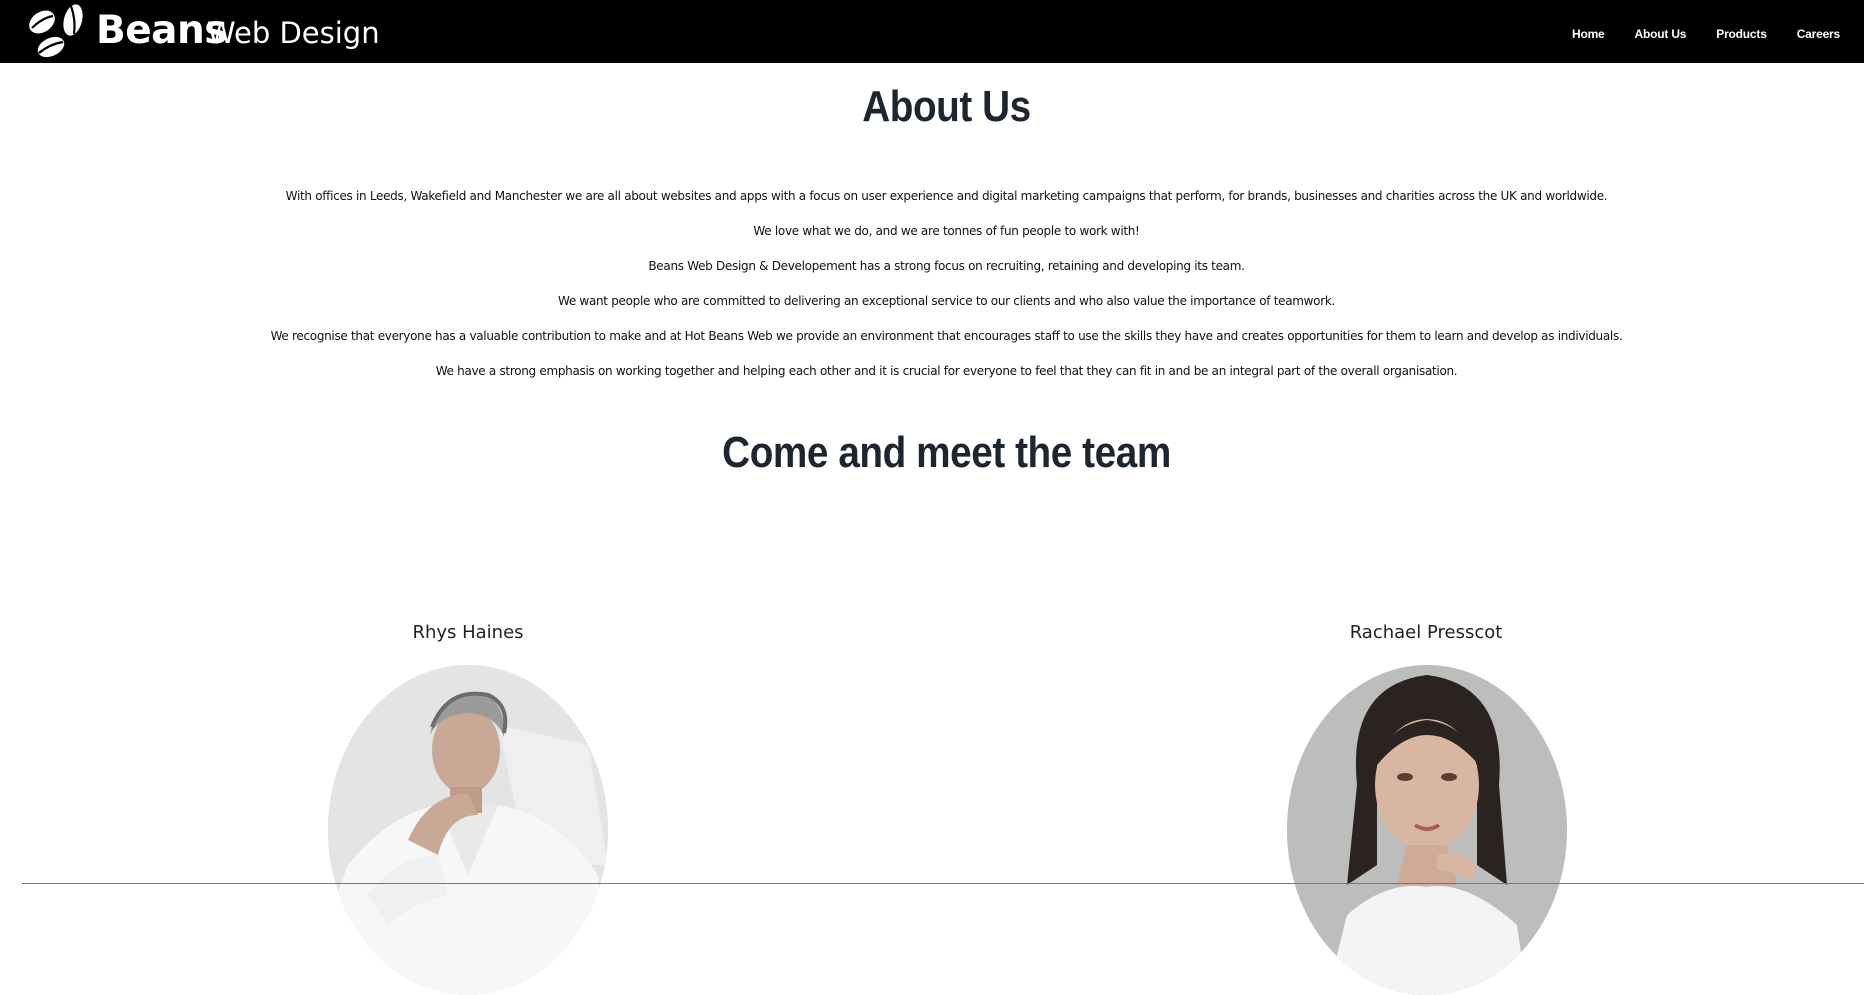  What do you see at coordinates (1661, 34) in the screenshot?
I see `nav-link-about-us: About Us` at bounding box center [1661, 34].